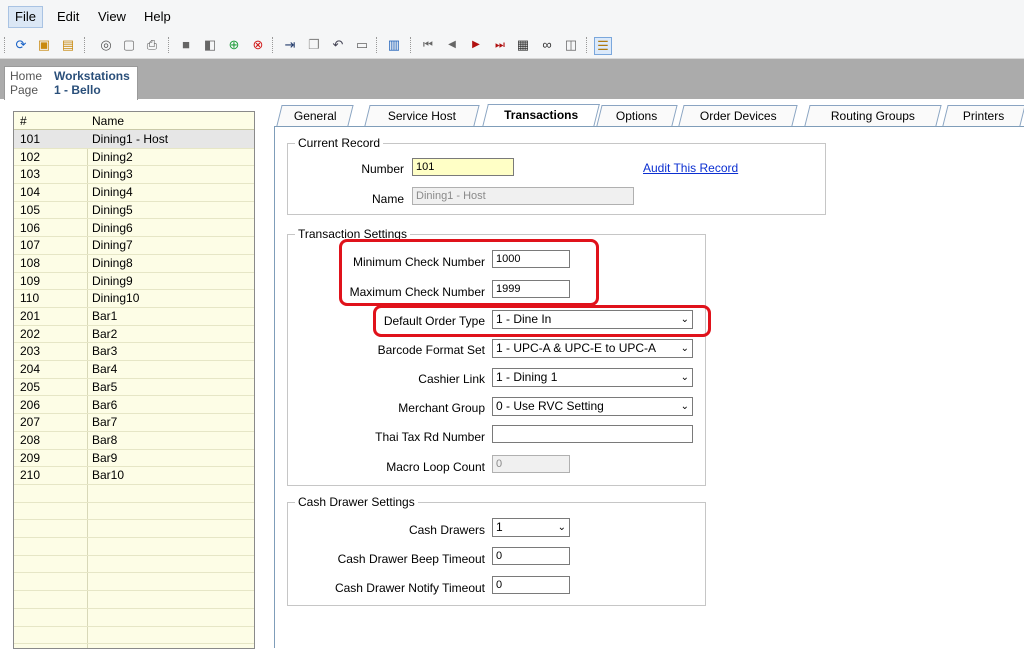 This screenshot has height=649, width=1024. What do you see at coordinates (314, 45) in the screenshot?
I see `copy-icon: ❐` at bounding box center [314, 45].